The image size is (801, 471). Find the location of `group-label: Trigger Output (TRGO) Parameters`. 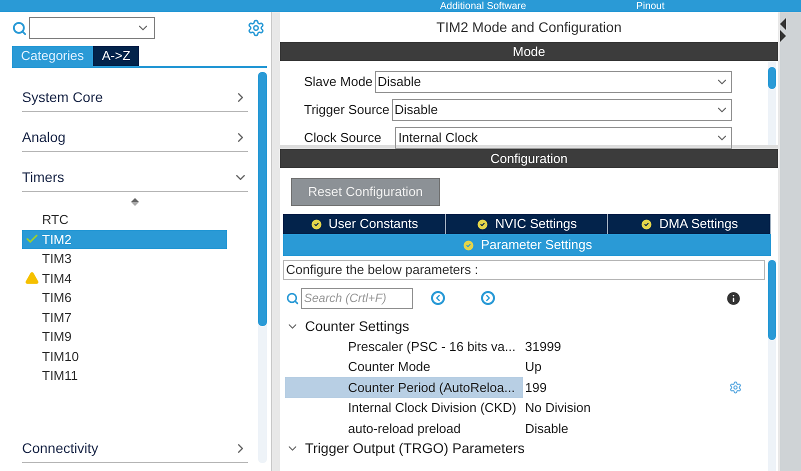

group-label: Trigger Output (TRGO) Parameters is located at coordinates (415, 448).